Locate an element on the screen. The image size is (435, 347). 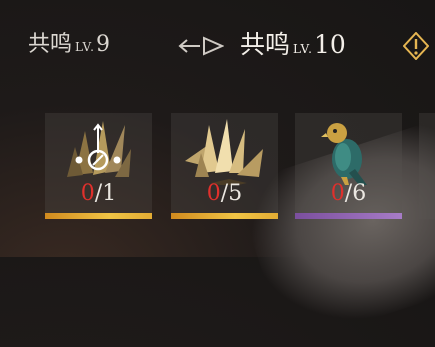
material-owned-3: 0 is located at coordinates (337, 193).